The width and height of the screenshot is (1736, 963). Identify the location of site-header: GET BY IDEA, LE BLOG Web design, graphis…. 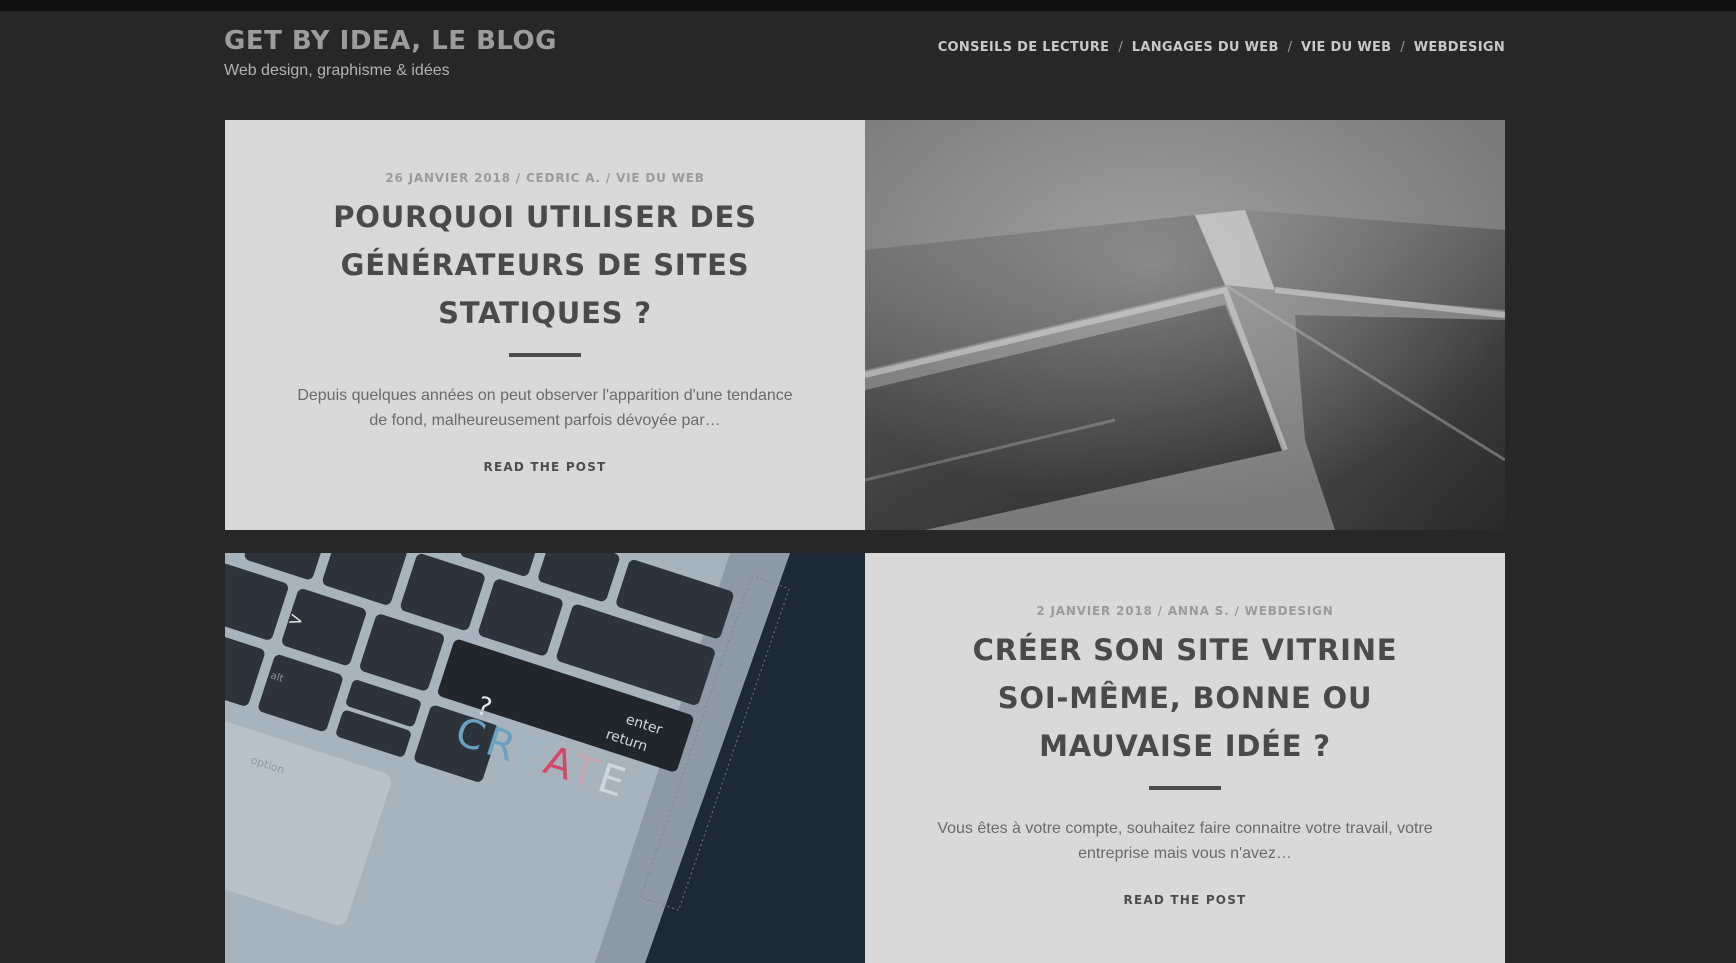
(864, 56).